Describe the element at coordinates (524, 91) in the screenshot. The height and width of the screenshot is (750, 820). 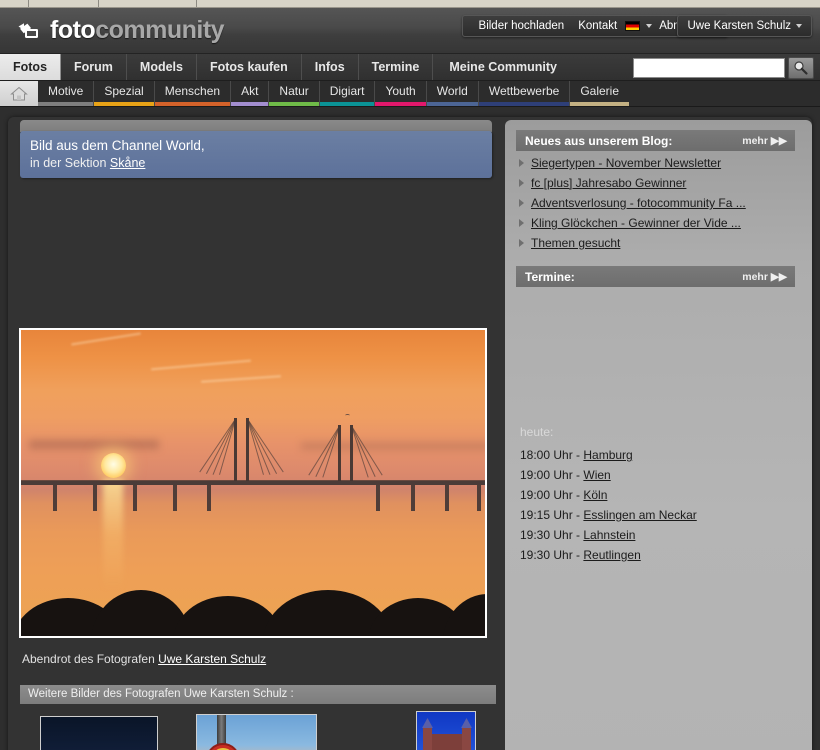
I see `category-label: Wettbewerbe` at that location.